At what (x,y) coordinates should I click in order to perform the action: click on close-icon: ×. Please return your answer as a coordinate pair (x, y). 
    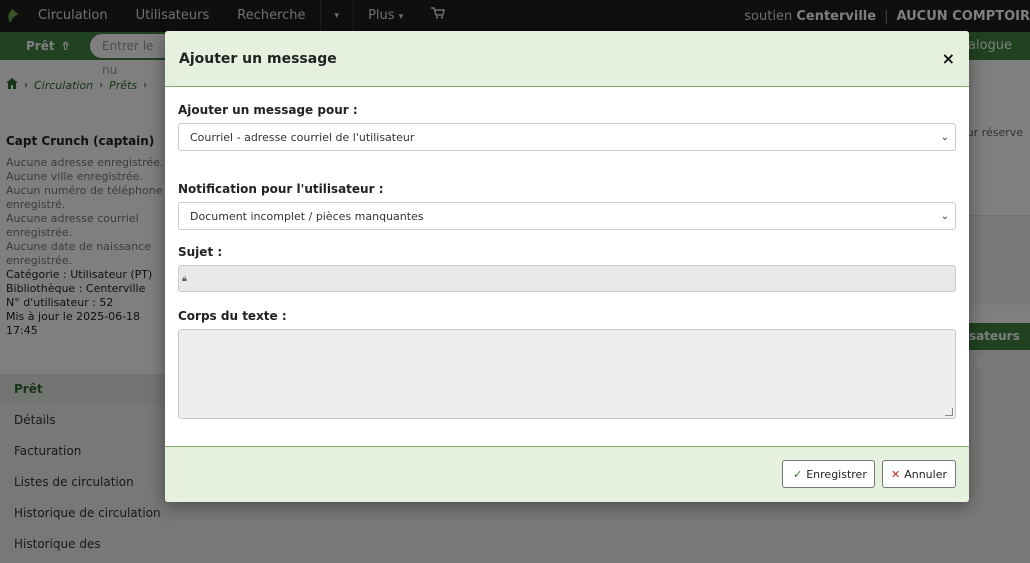
    Looking at the image, I should click on (948, 58).